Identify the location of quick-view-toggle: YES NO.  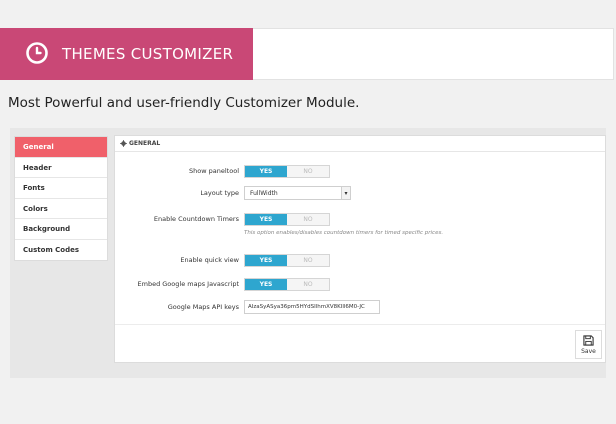
(287, 260).